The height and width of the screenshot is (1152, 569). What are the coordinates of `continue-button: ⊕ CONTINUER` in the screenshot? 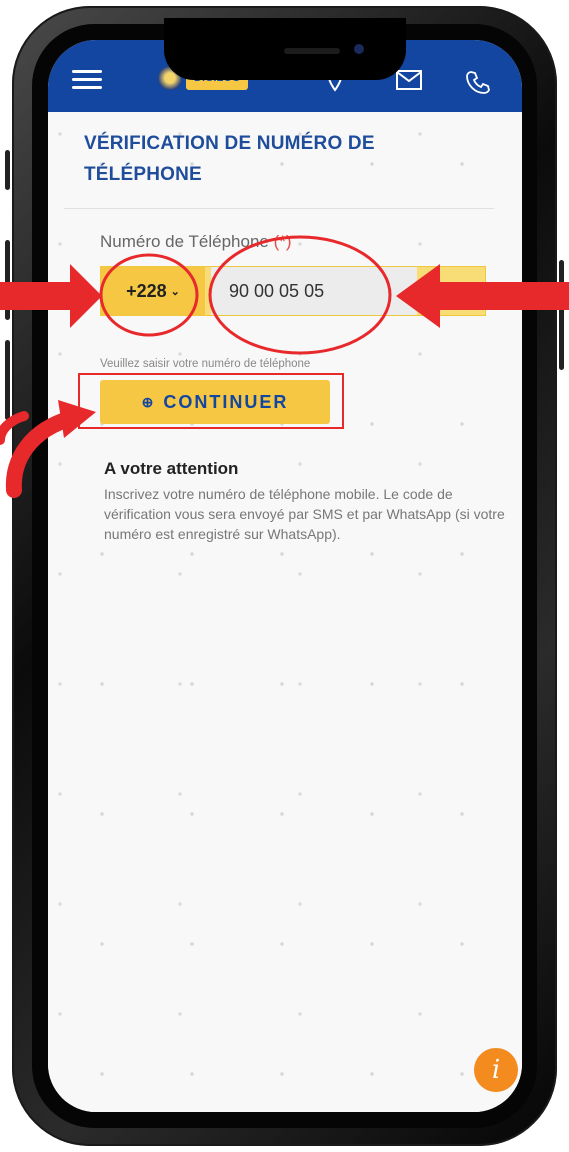 It's located at (215, 402).